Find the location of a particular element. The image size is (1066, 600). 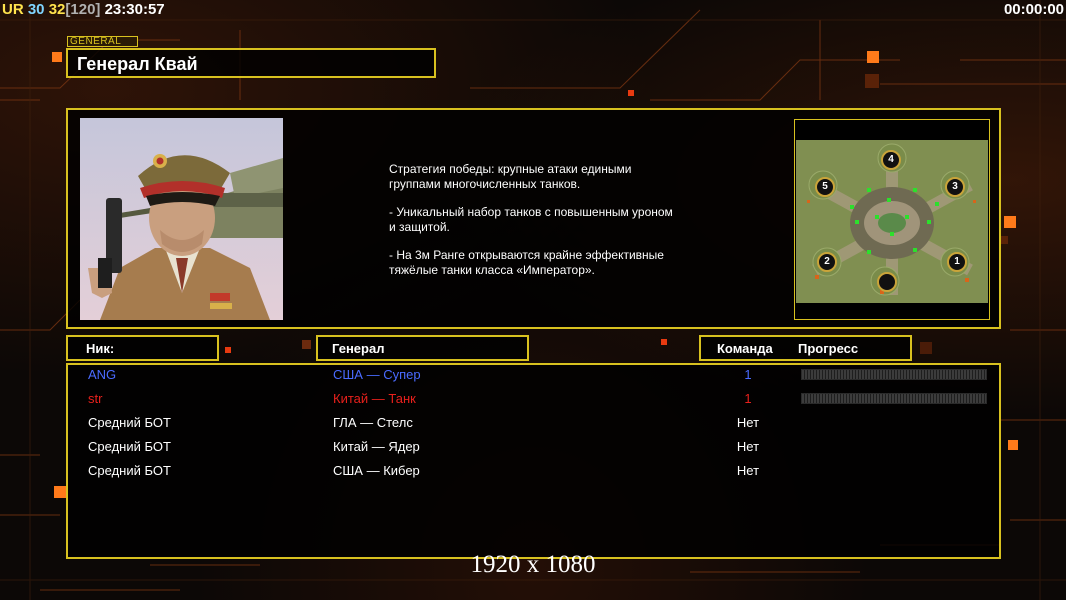

player-nick: str is located at coordinates (95, 398).